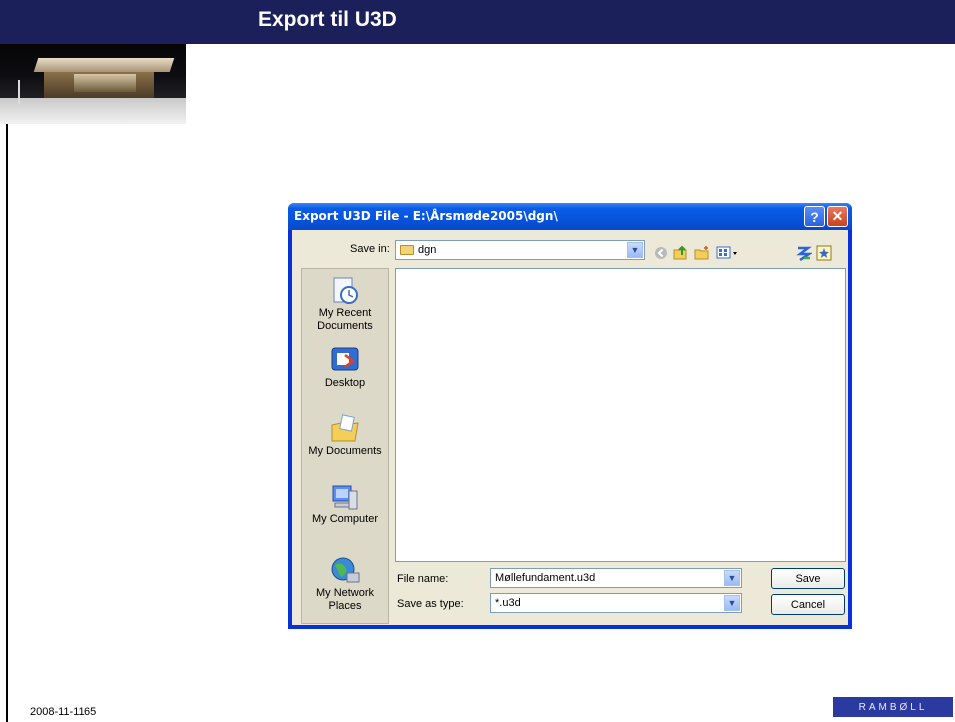 The width and height of the screenshot is (955, 722). I want to click on save-button: Save, so click(808, 578).